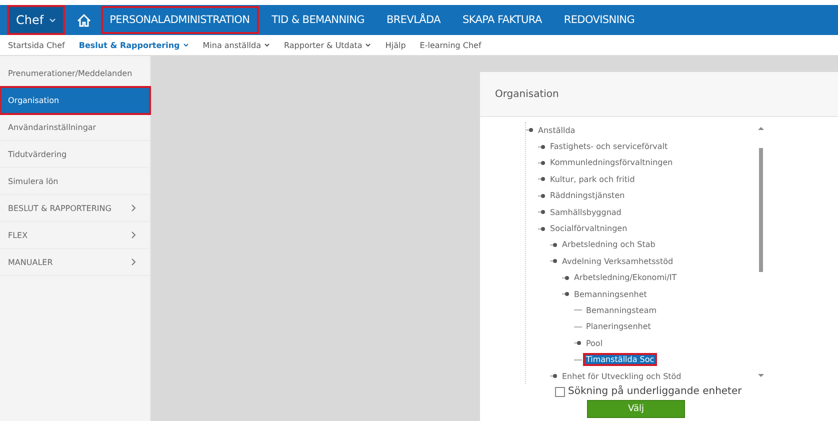  What do you see at coordinates (610, 294) in the screenshot?
I see `tree-item: Bemanningsenhet` at bounding box center [610, 294].